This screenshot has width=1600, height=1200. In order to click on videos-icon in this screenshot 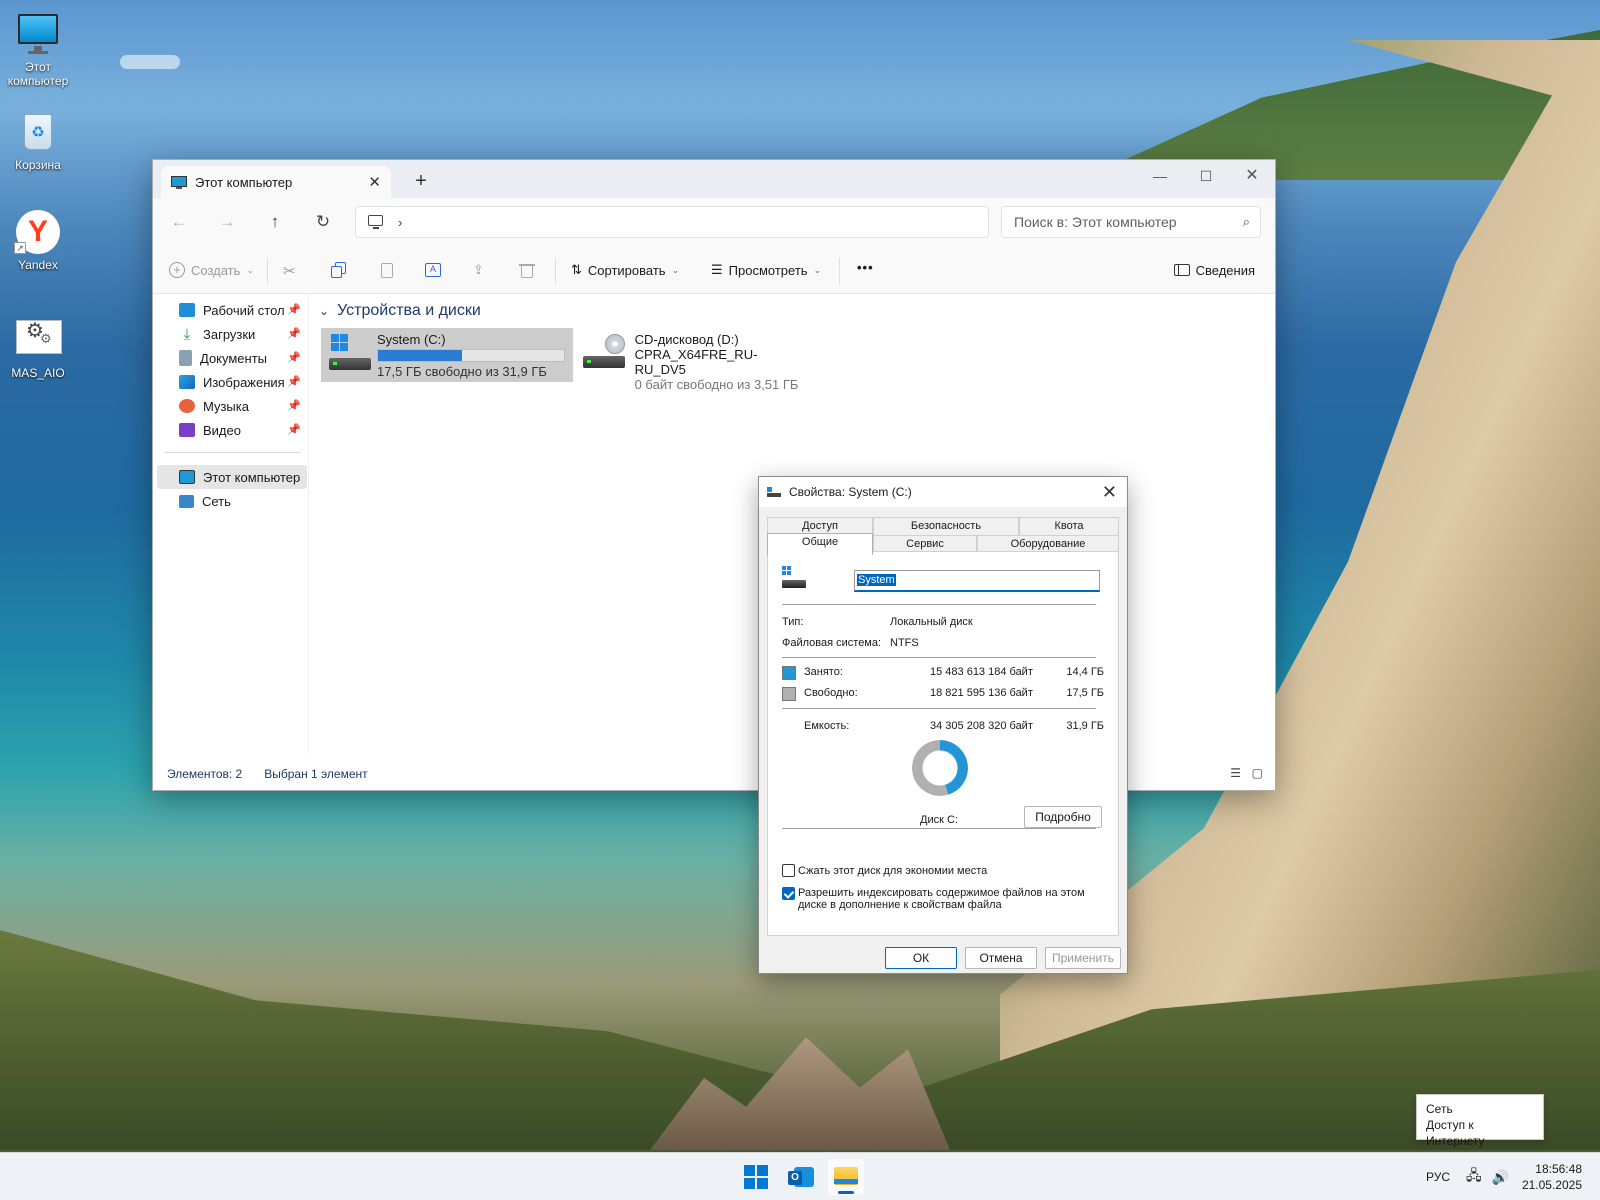, I will do `click(187, 430)`.